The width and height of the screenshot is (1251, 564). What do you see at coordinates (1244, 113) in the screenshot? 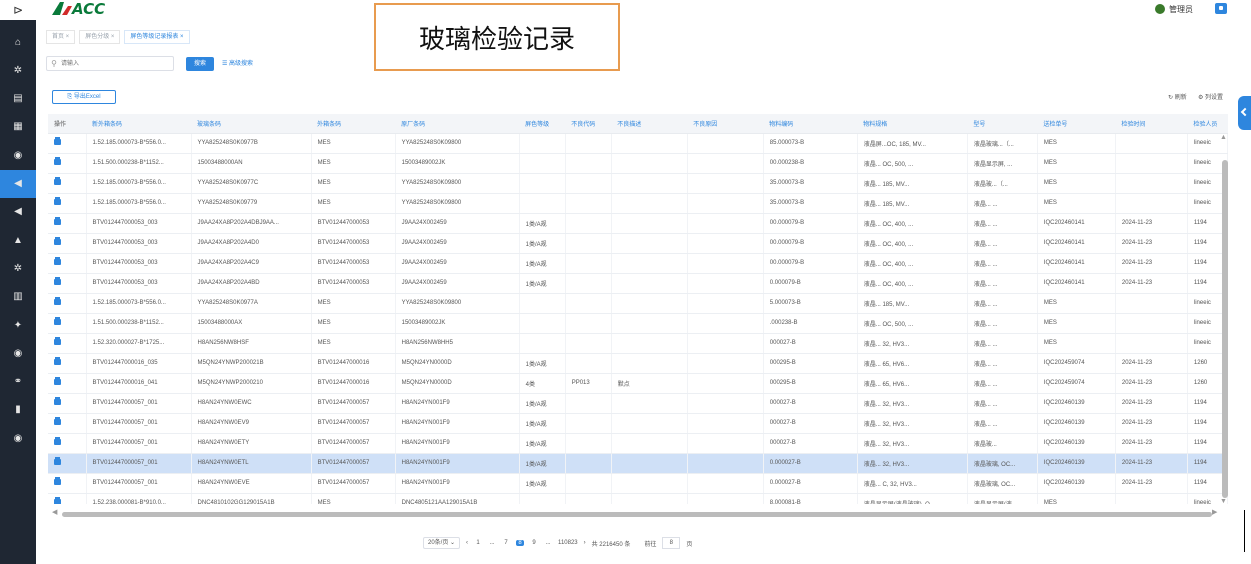
I see `side-panel-toggle` at bounding box center [1244, 113].